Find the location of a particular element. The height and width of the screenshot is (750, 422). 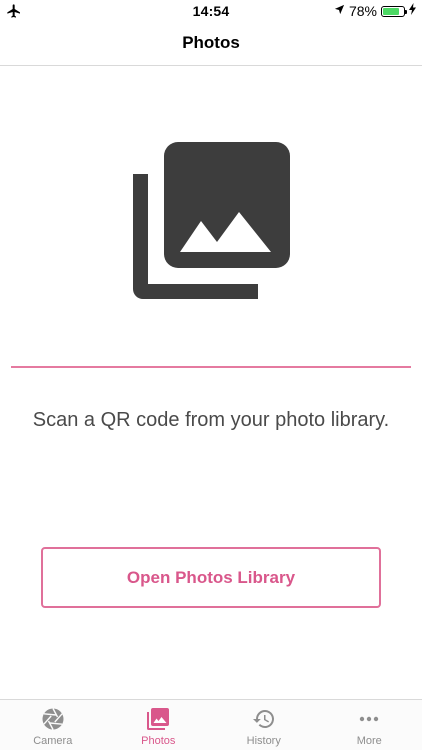

tab-label-photos: Photos is located at coordinates (158, 741).